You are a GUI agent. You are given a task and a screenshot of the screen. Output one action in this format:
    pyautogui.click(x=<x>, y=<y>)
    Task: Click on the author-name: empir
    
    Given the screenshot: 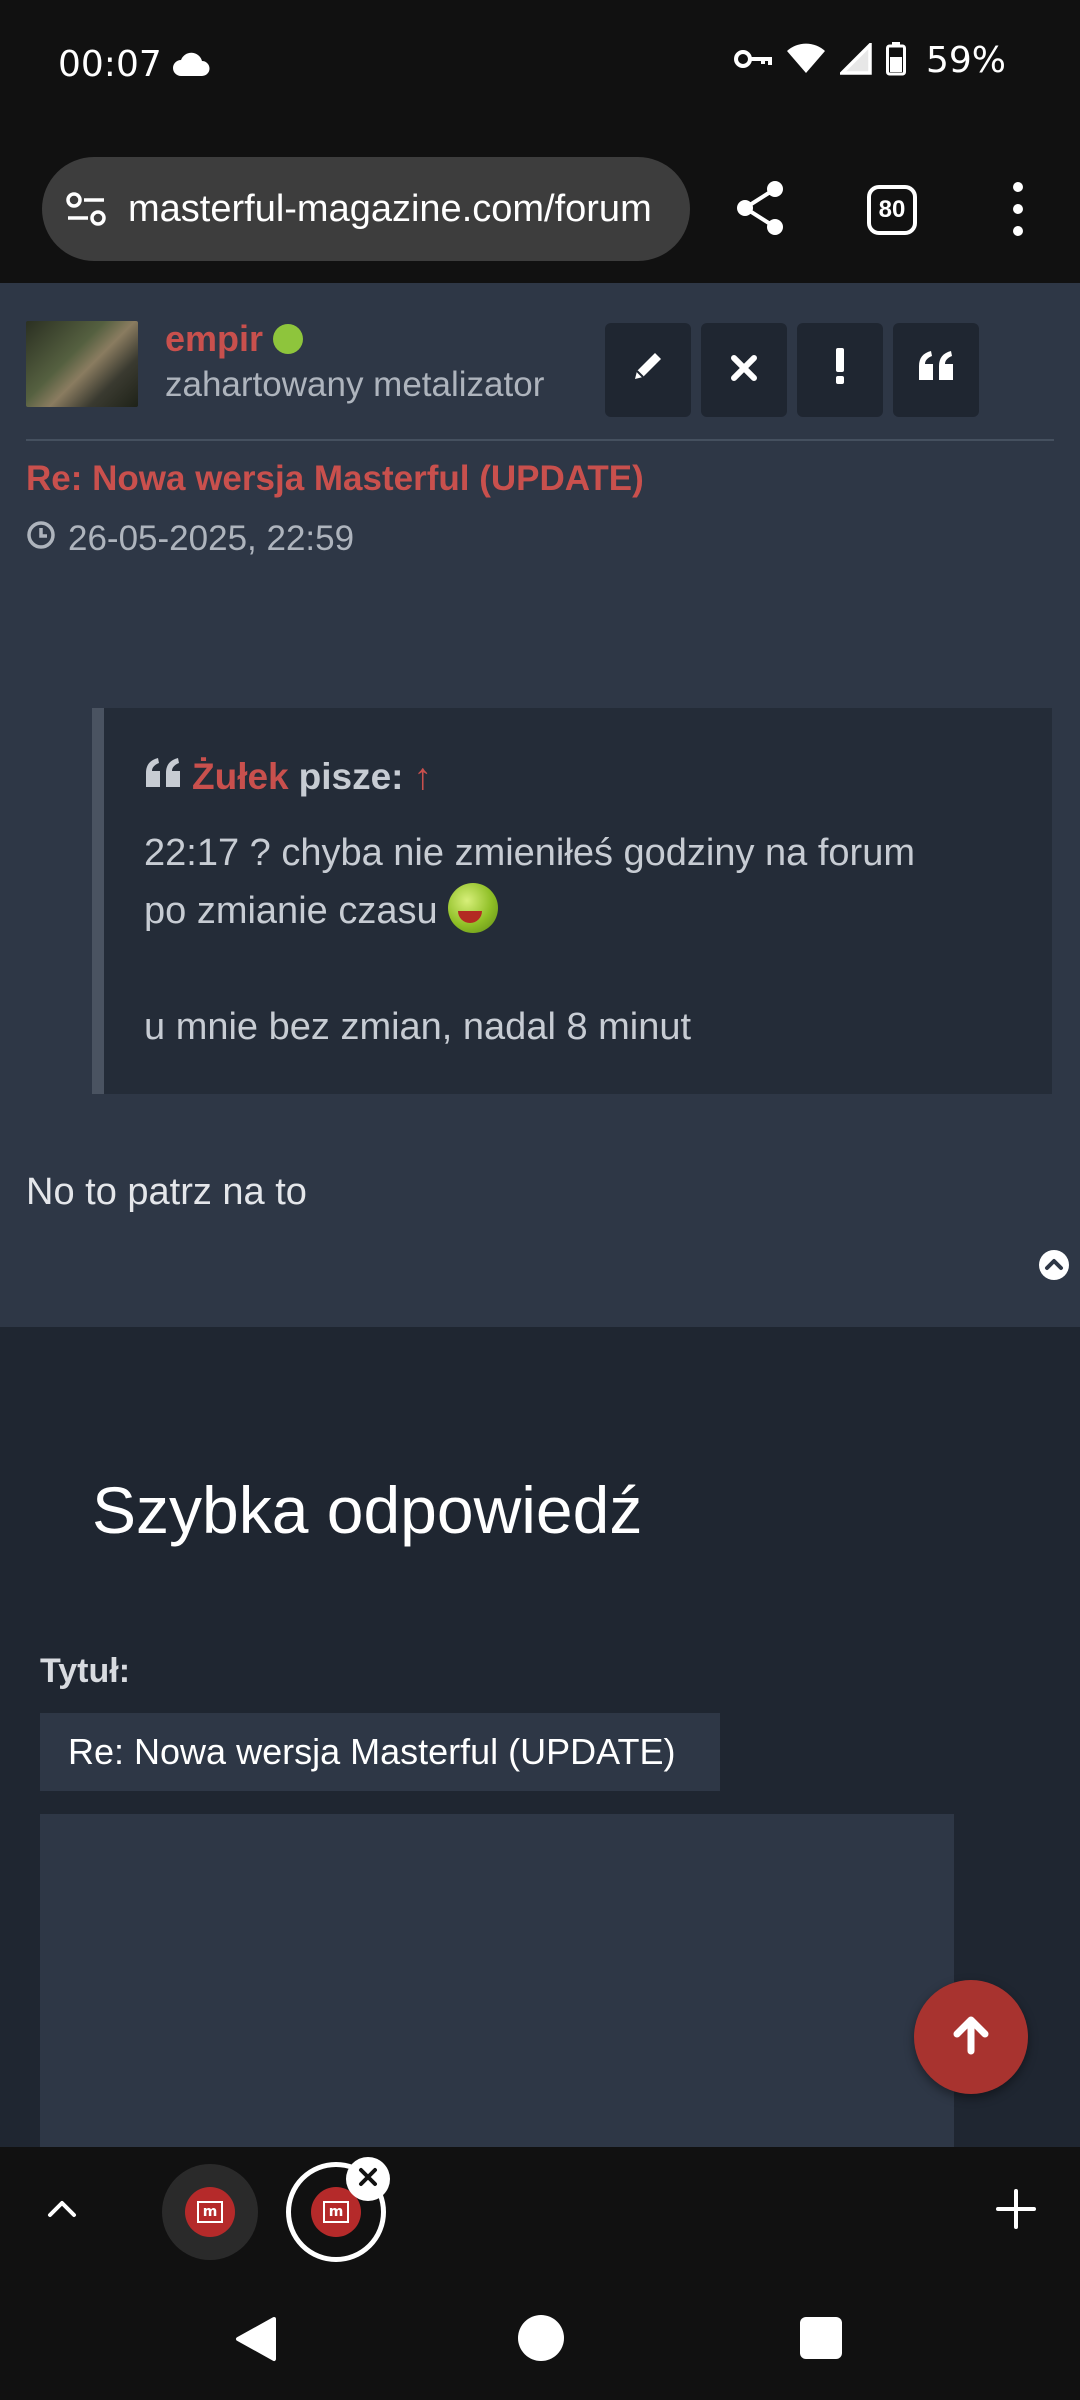 What is the action you would take?
    pyautogui.click(x=214, y=339)
    